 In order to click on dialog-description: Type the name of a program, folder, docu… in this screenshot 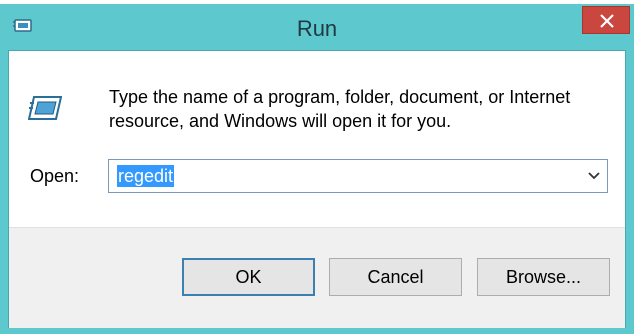, I will do `click(340, 109)`.